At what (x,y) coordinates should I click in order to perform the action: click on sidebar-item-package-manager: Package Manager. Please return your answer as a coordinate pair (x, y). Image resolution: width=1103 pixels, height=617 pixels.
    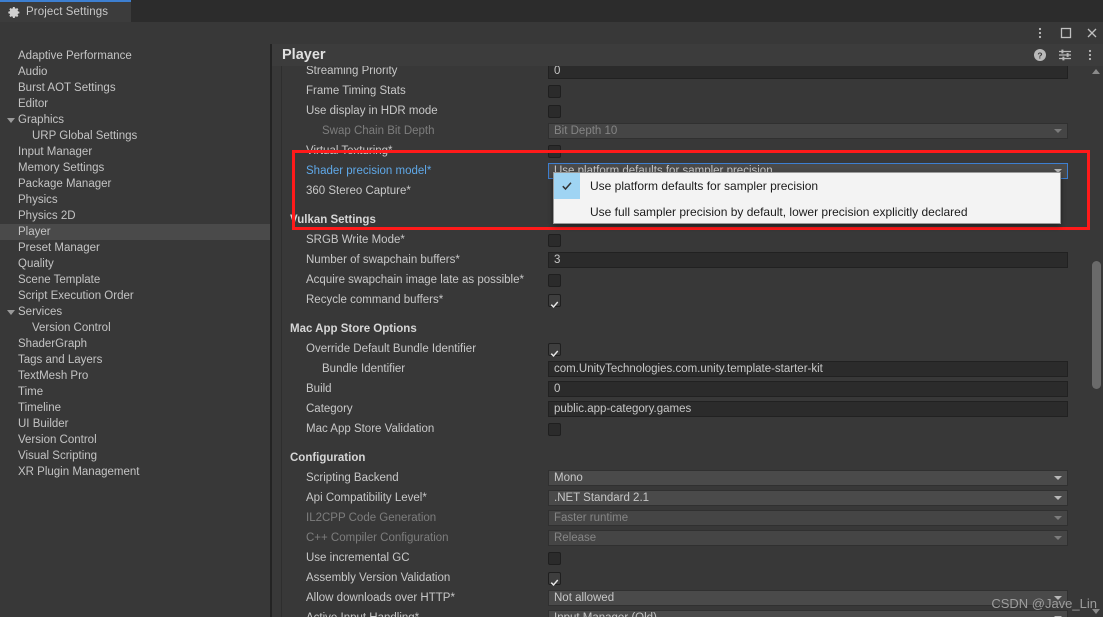
    Looking at the image, I should click on (135, 184).